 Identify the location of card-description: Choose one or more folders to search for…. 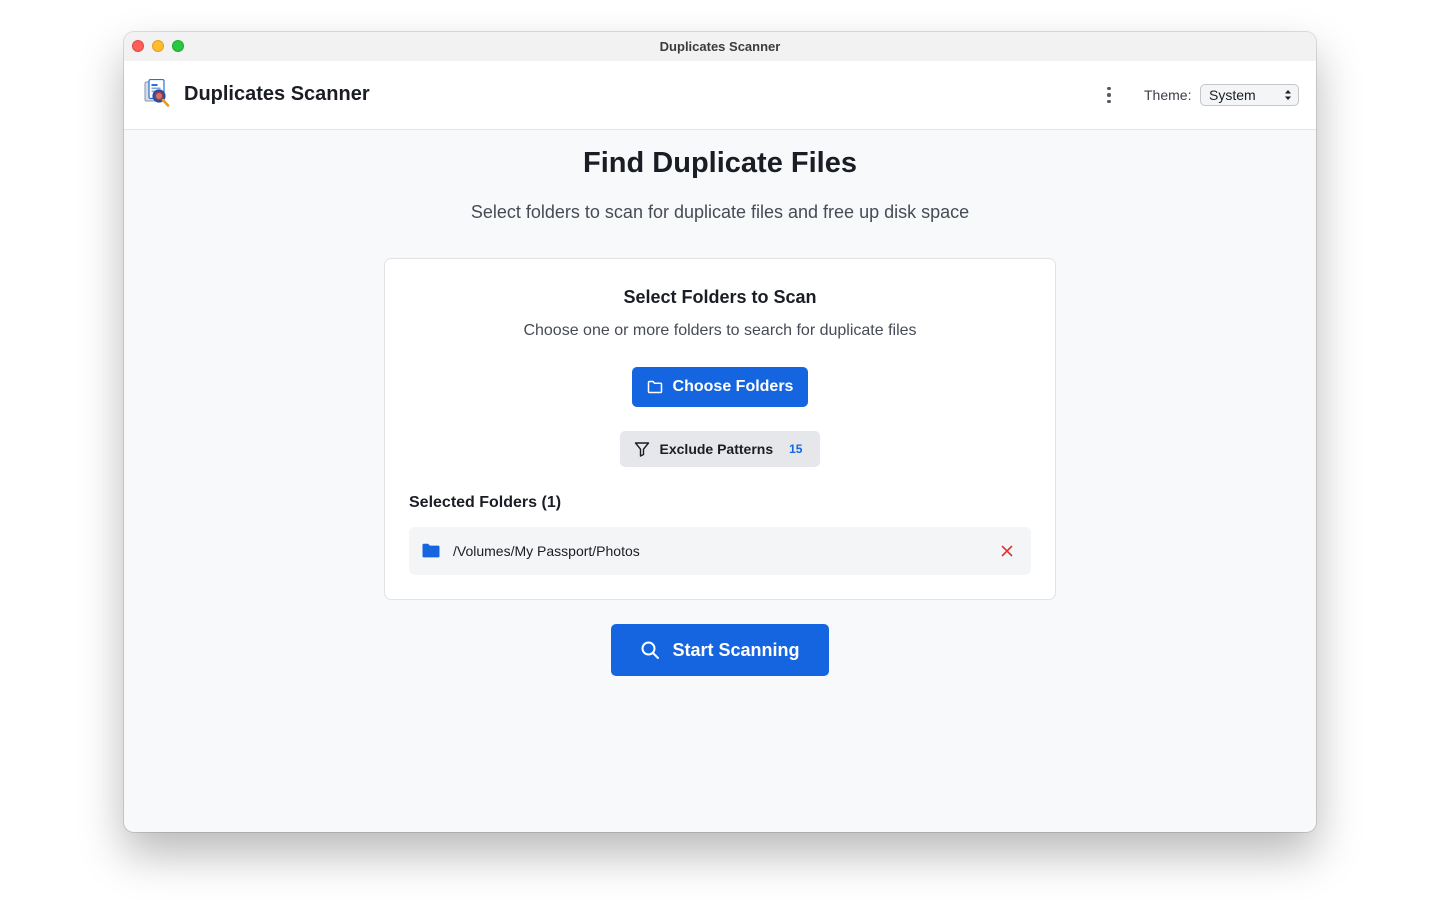
(720, 330).